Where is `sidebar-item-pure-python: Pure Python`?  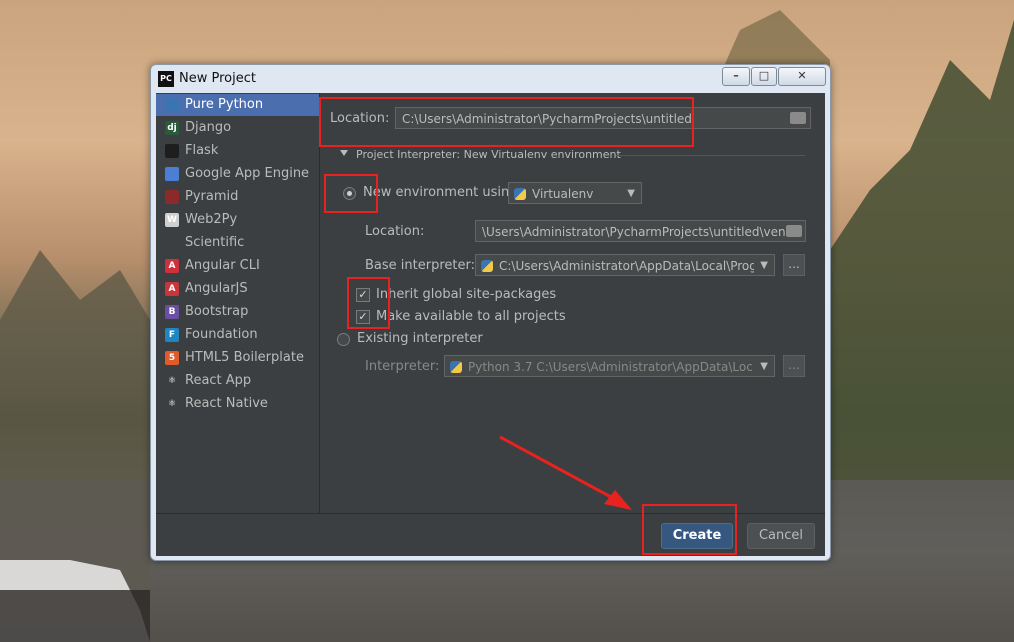 sidebar-item-pure-python: Pure Python is located at coordinates (237, 105).